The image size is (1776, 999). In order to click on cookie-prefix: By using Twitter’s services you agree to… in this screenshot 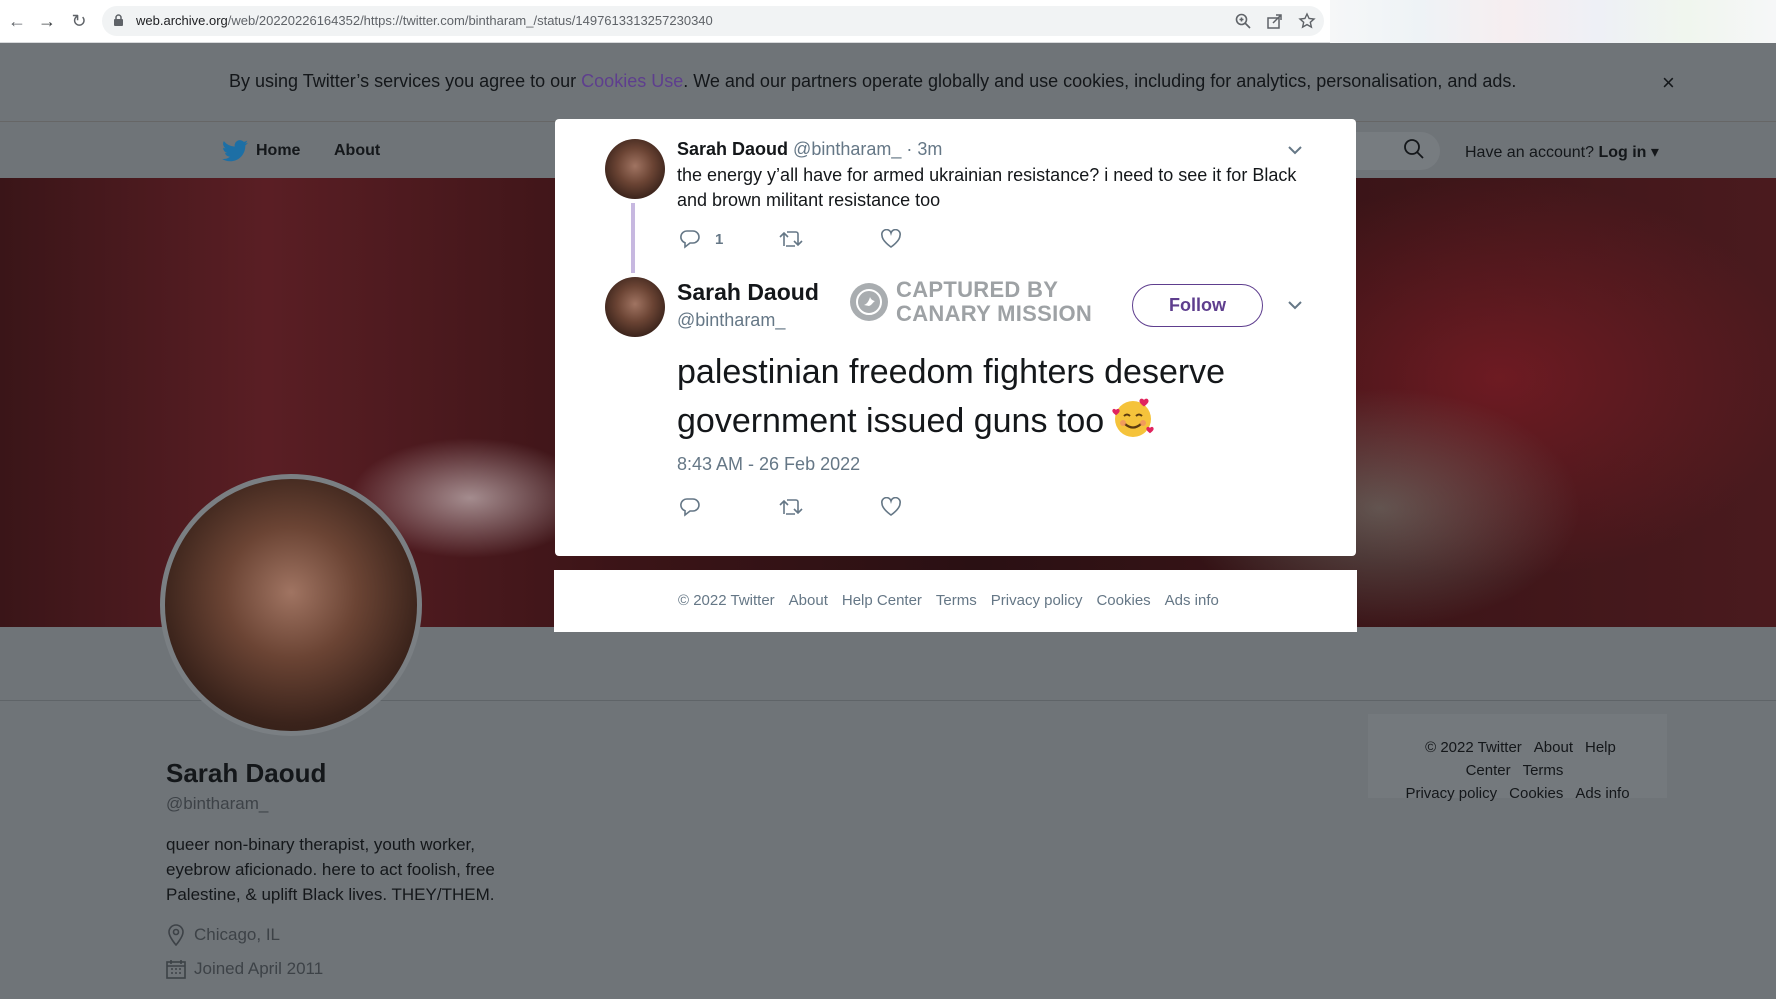, I will do `click(405, 81)`.